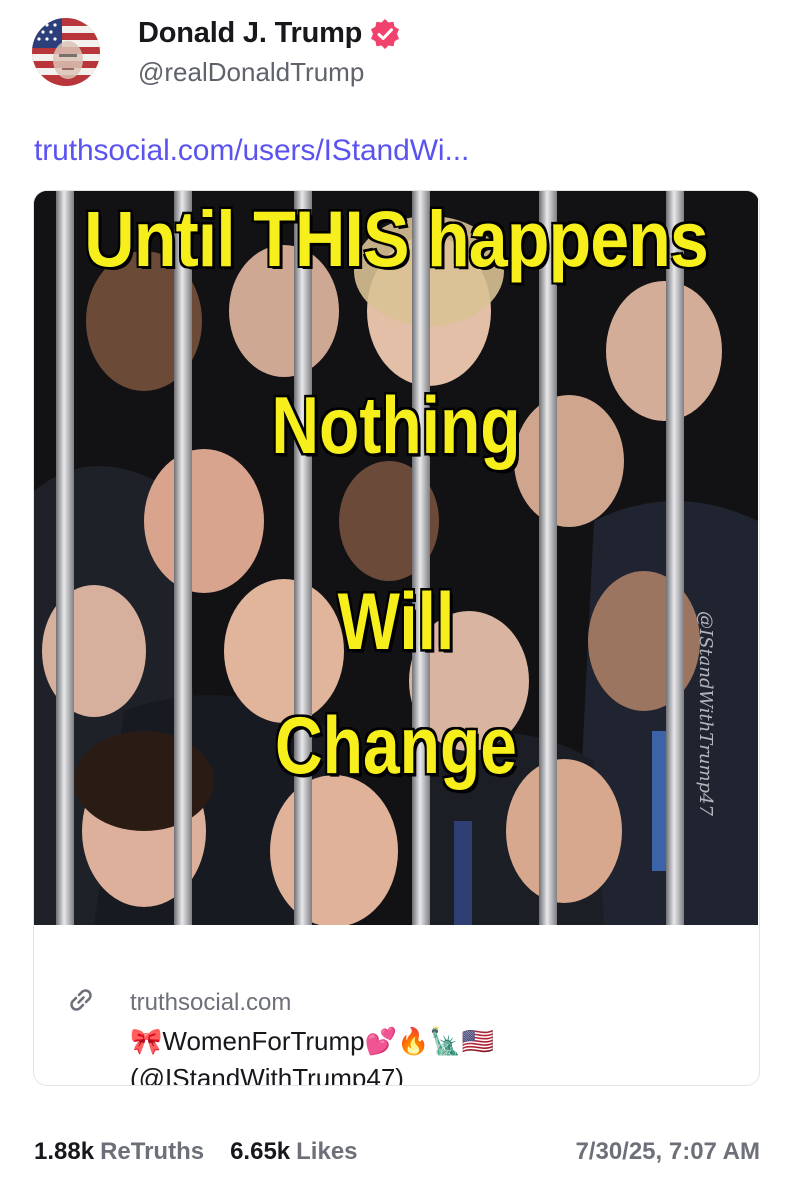 The height and width of the screenshot is (1200, 793). I want to click on flag-portrait-icon, so click(66, 52).